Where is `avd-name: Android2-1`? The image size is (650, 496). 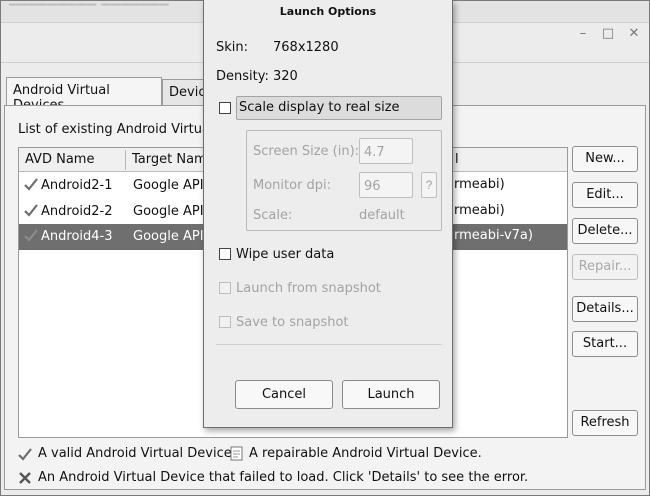 avd-name: Android2-1 is located at coordinates (77, 185).